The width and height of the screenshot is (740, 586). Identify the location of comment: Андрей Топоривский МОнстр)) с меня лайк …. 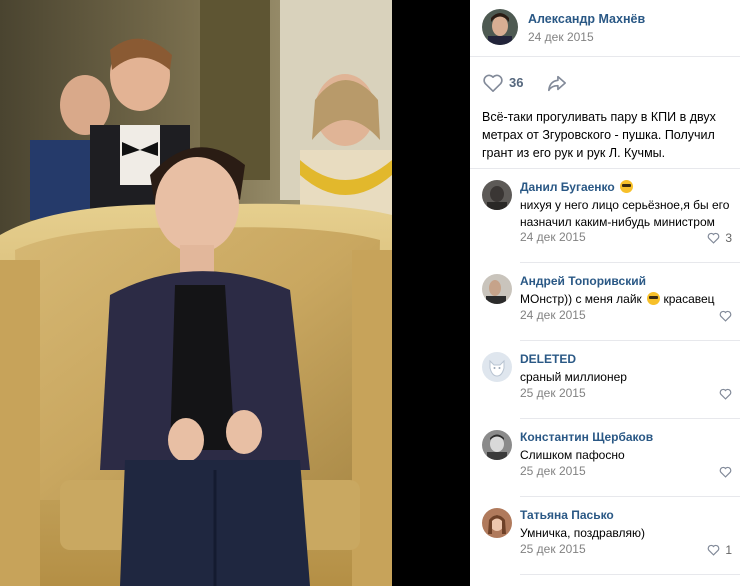
(607, 310).